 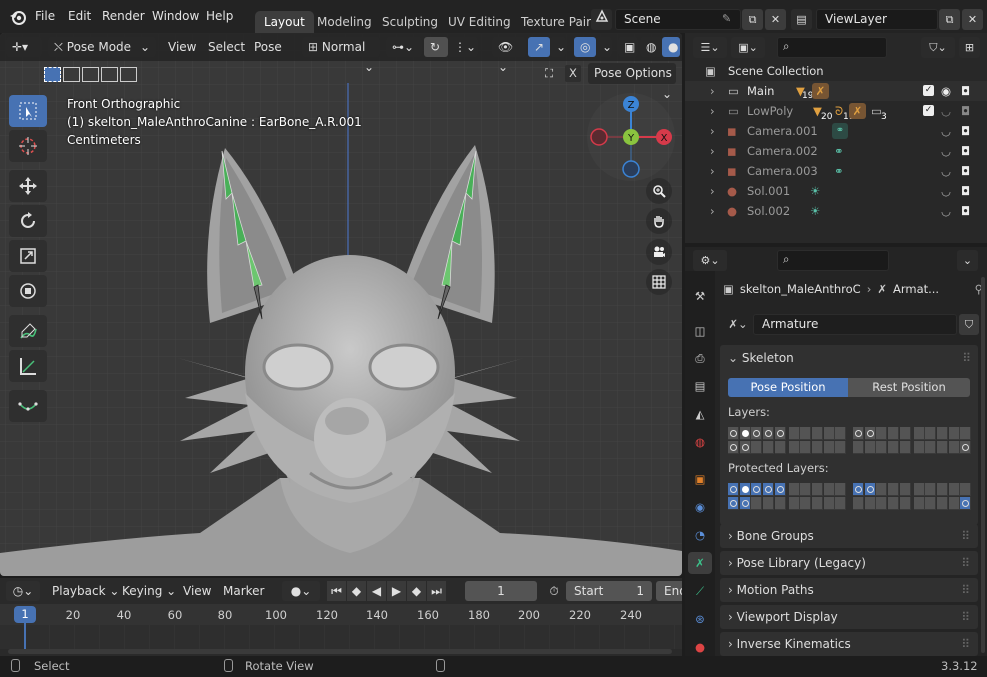 I want to click on properties-options-icon: ⌄, so click(x=967, y=260).